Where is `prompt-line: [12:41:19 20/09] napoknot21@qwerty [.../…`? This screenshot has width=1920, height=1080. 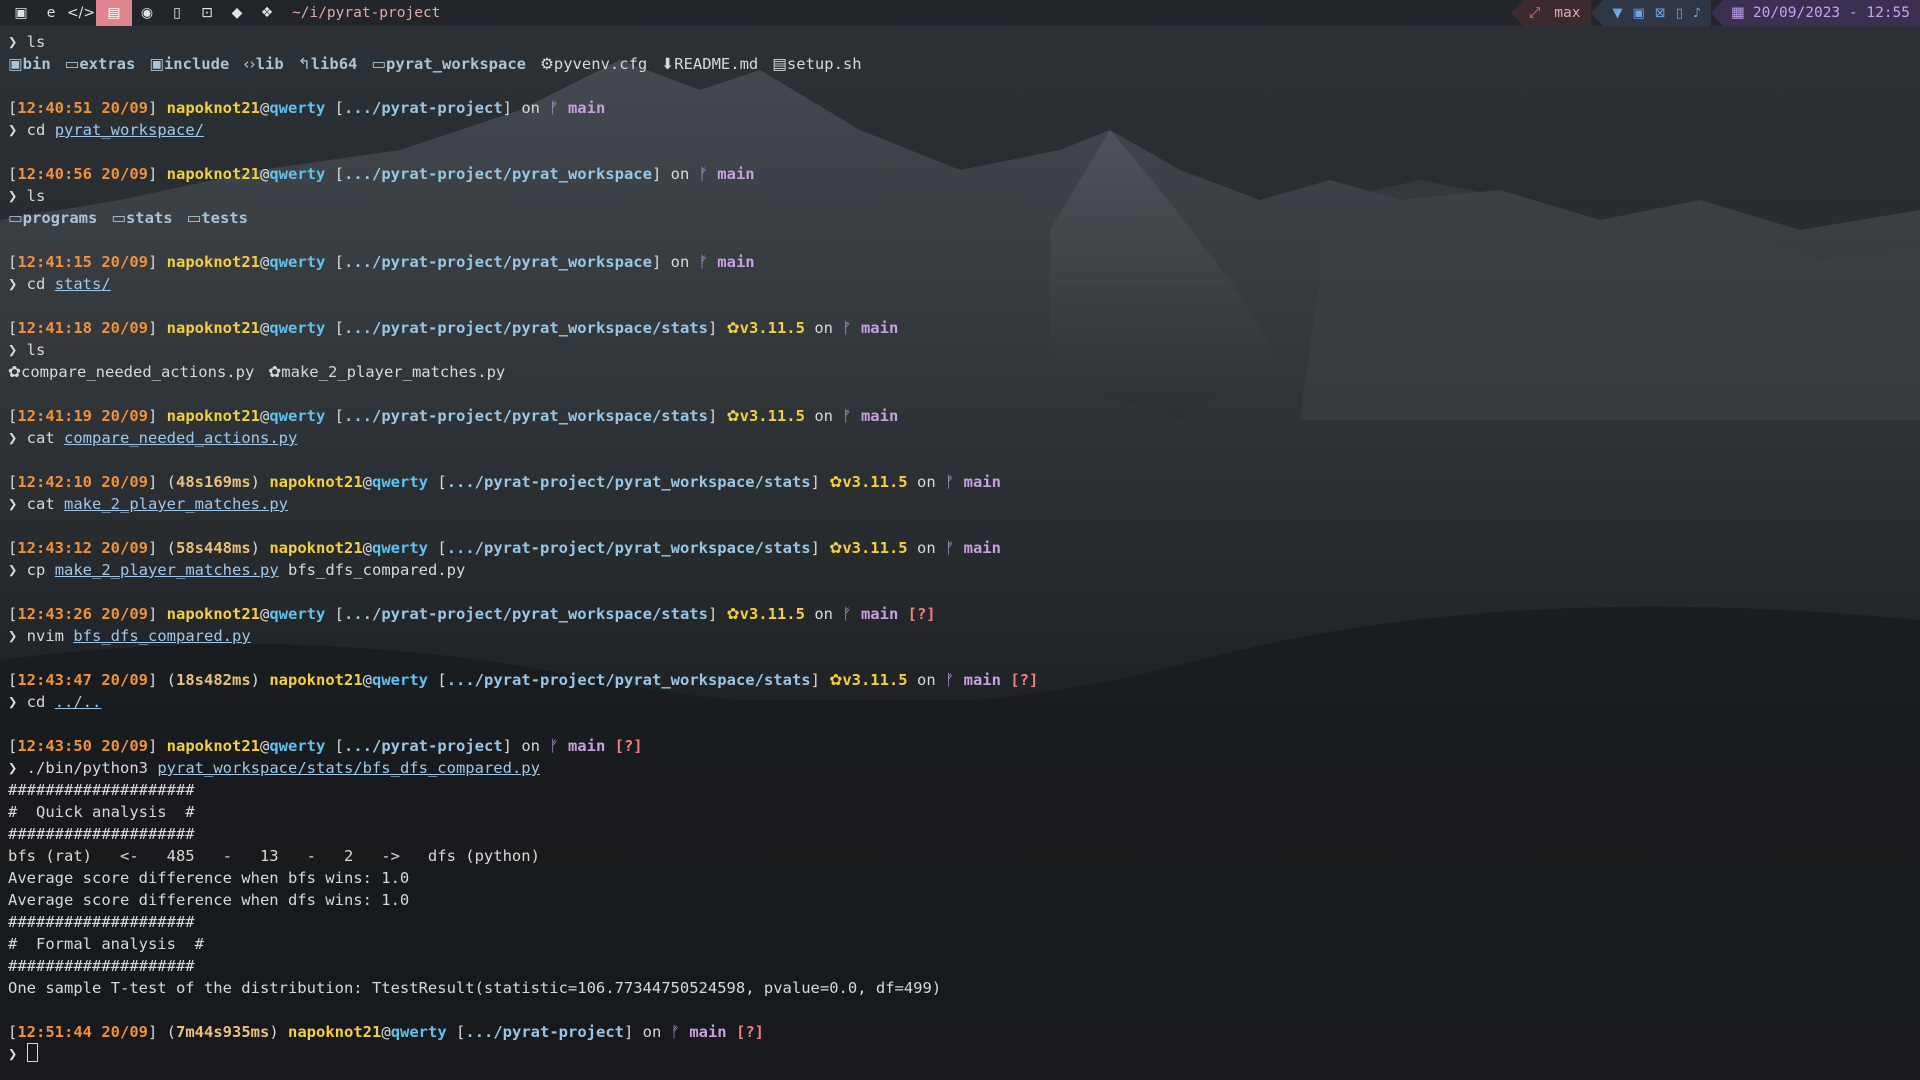
prompt-line: [12:41:19 20/09] napoknot21@qwerty [.../… is located at coordinates (958, 416).